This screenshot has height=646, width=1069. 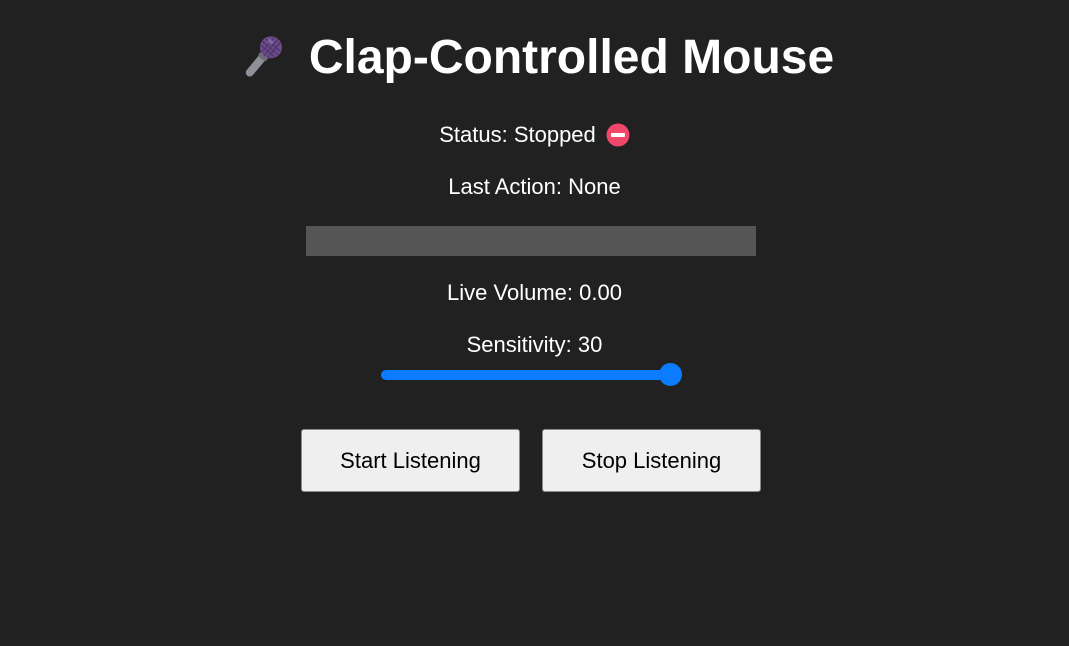 I want to click on page-title: Clap-Controlled Mouse, so click(x=571, y=57).